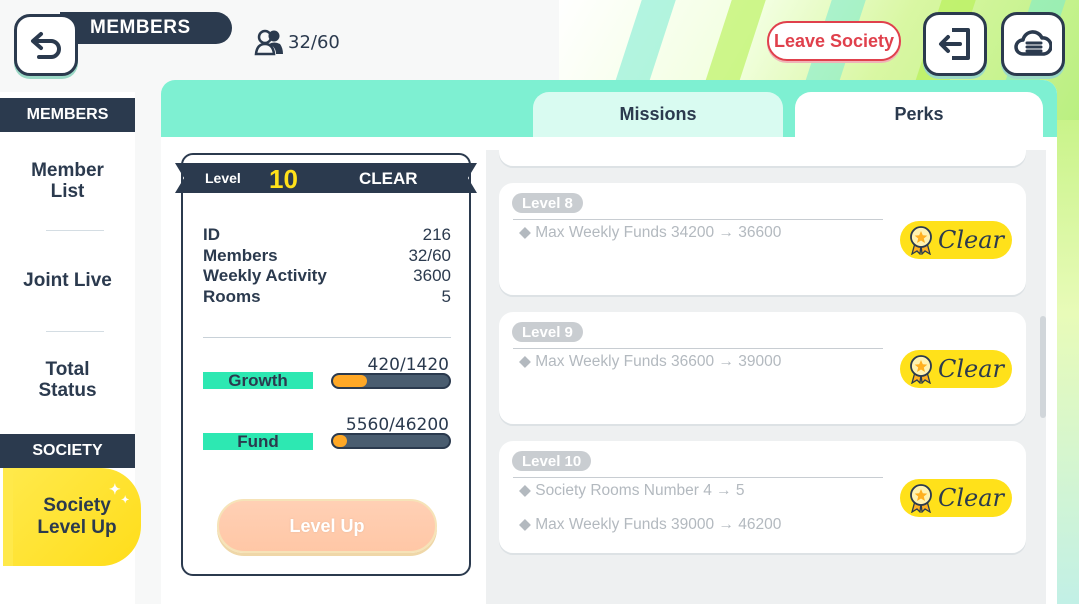 This screenshot has width=1079, height=604. I want to click on fund-label: Fund, so click(258, 441).